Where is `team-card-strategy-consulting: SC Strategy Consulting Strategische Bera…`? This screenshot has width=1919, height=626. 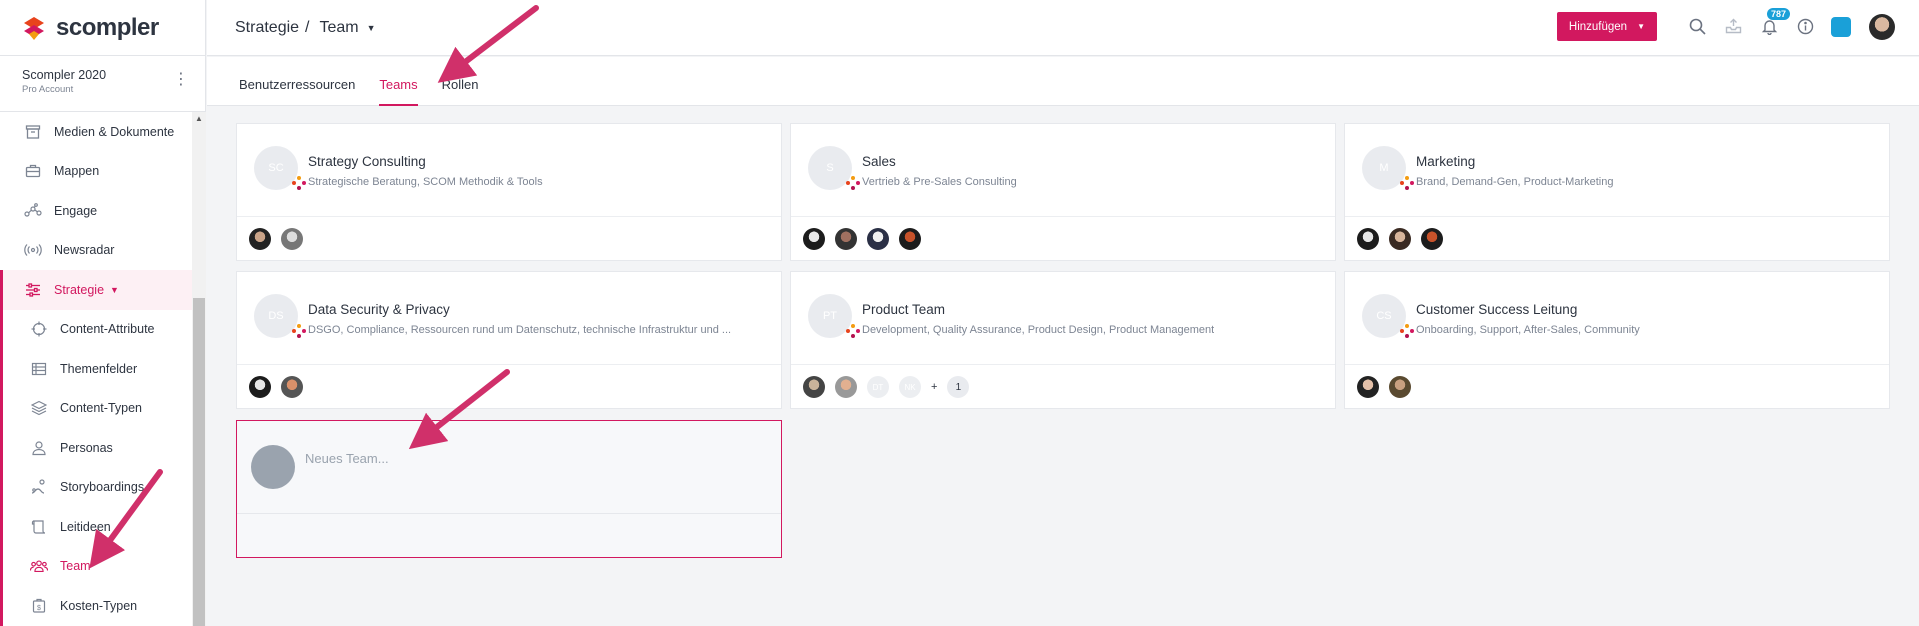 team-card-strategy-consulting: SC Strategy Consulting Strategische Bera… is located at coordinates (509, 192).